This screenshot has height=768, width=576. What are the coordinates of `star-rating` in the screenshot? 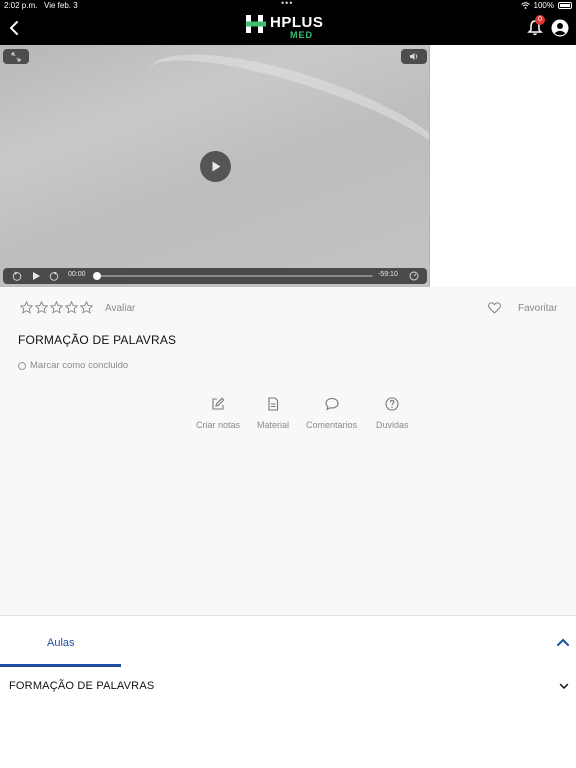 It's located at (56, 307).